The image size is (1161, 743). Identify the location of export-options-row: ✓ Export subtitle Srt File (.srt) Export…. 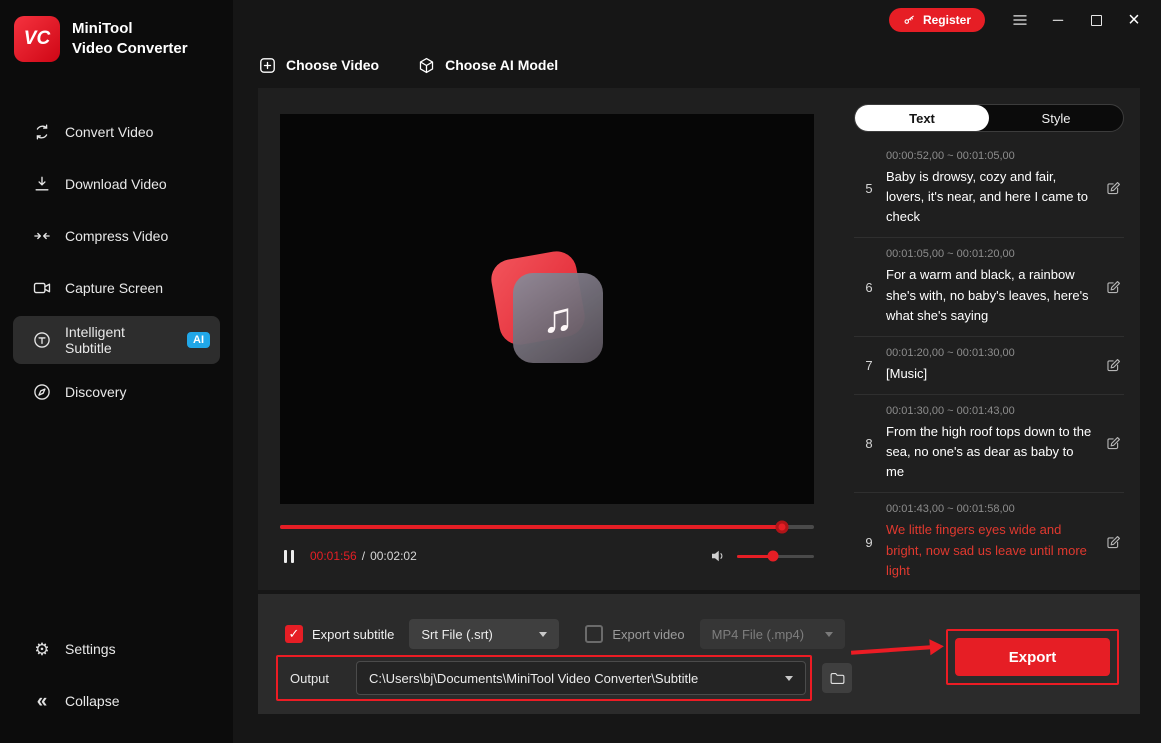
(565, 634).